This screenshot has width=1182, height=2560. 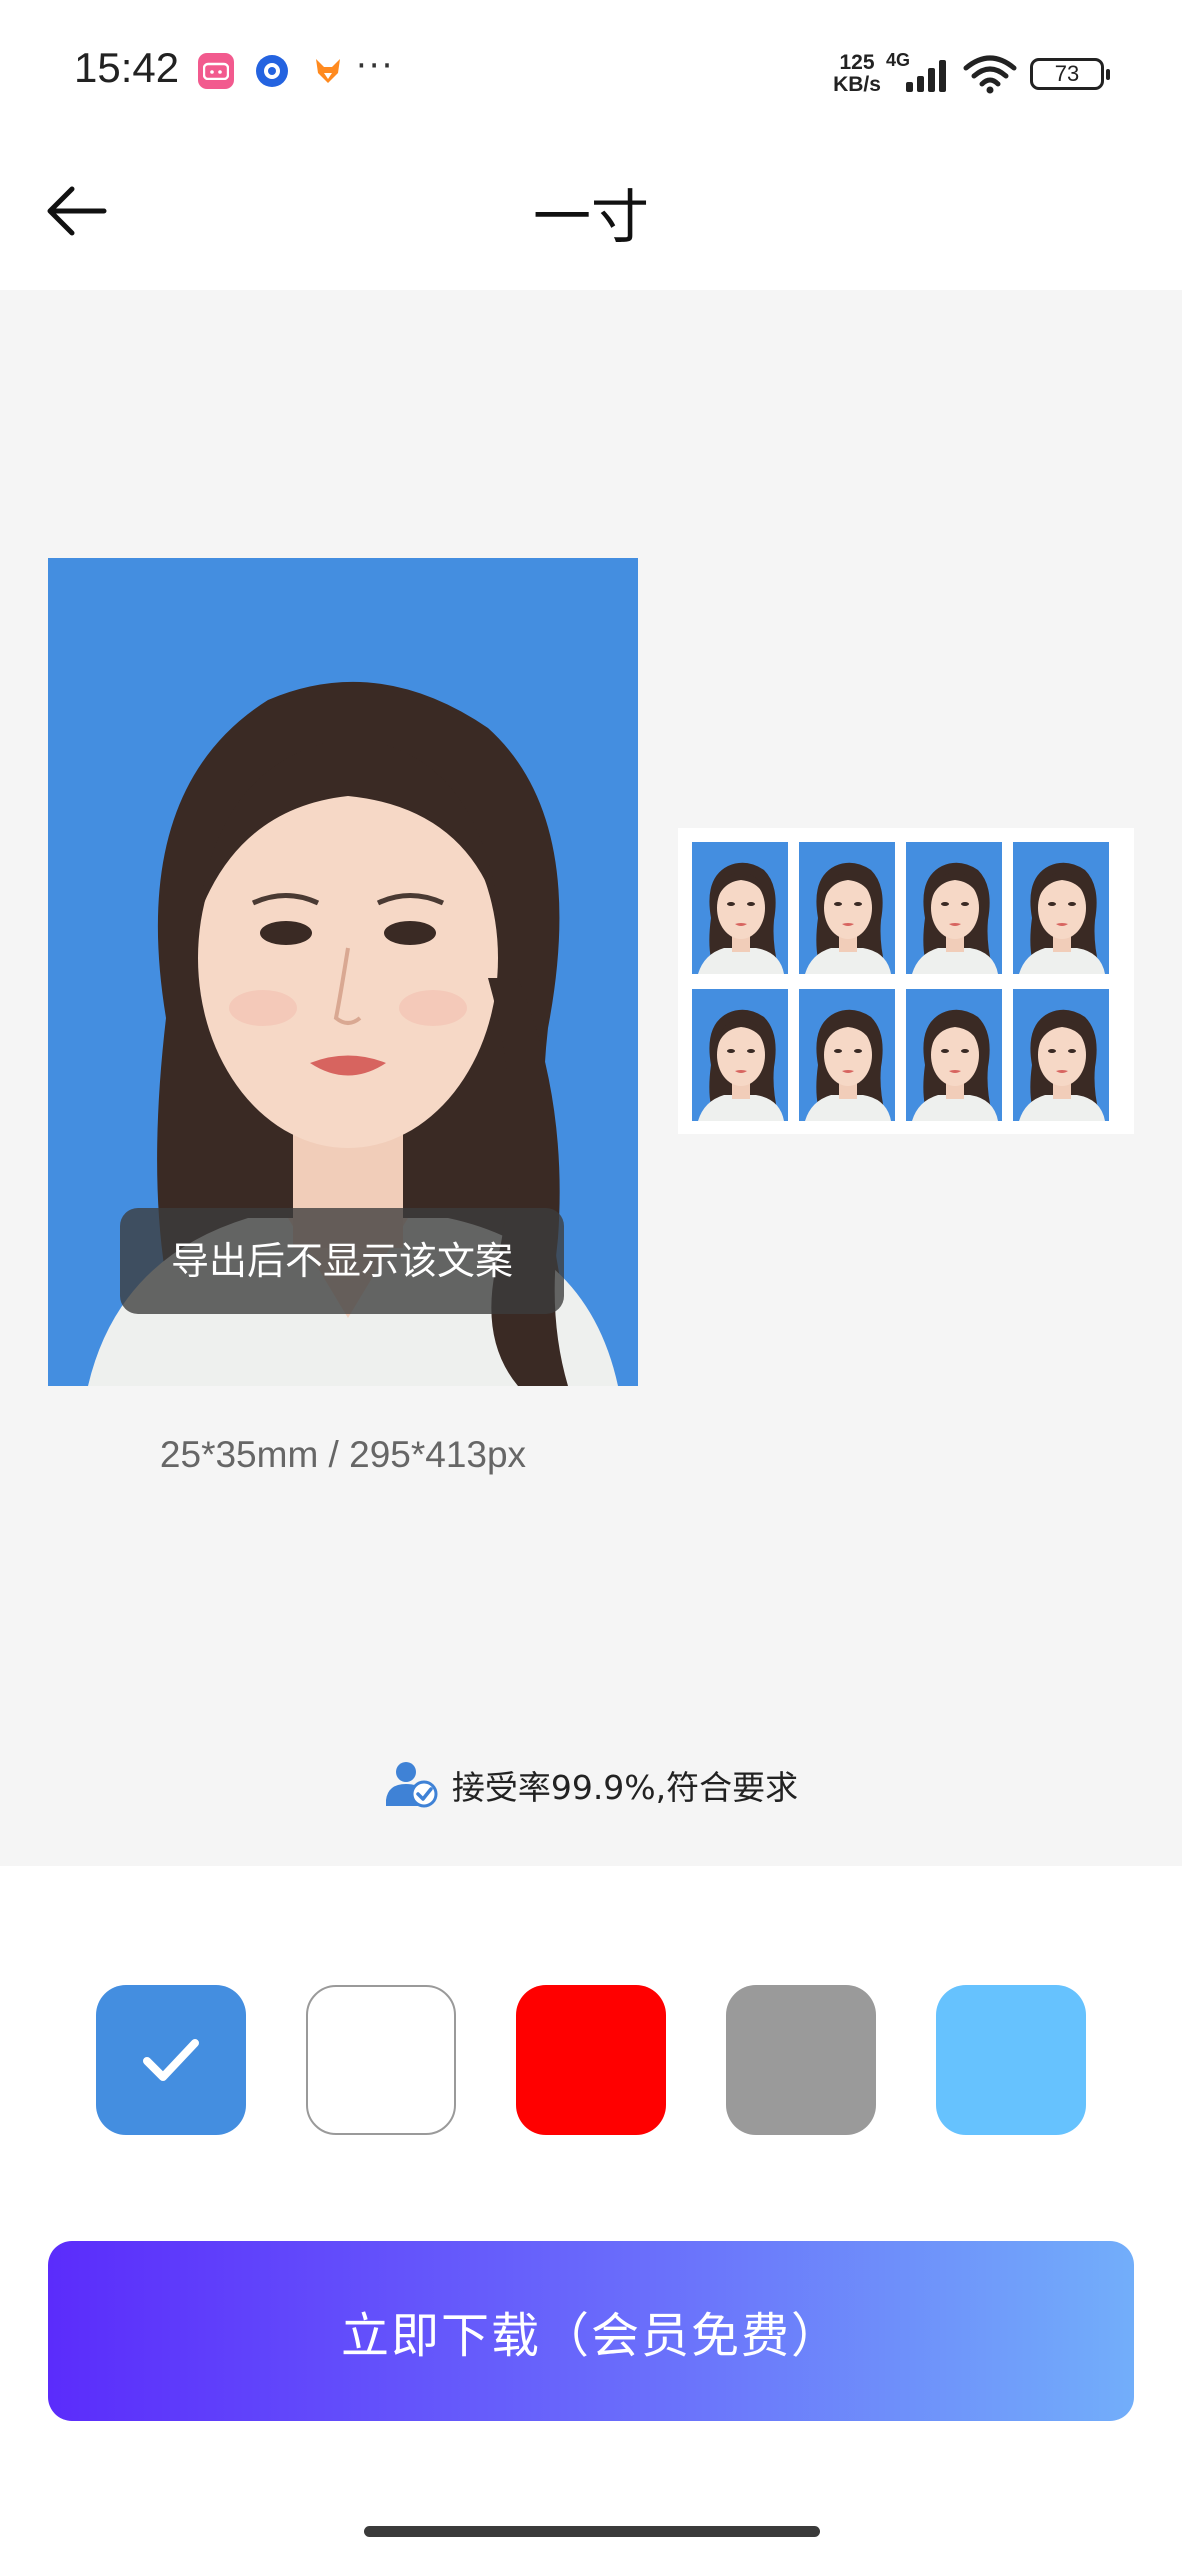 I want to click on network-speed-value: 125, so click(x=857, y=62).